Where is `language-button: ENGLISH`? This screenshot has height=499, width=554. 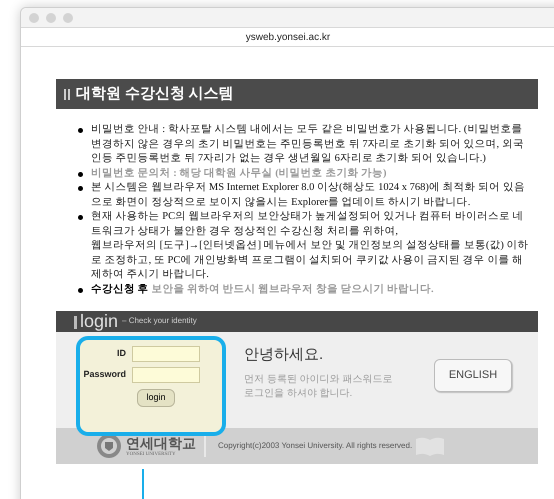 language-button: ENGLISH is located at coordinates (473, 375).